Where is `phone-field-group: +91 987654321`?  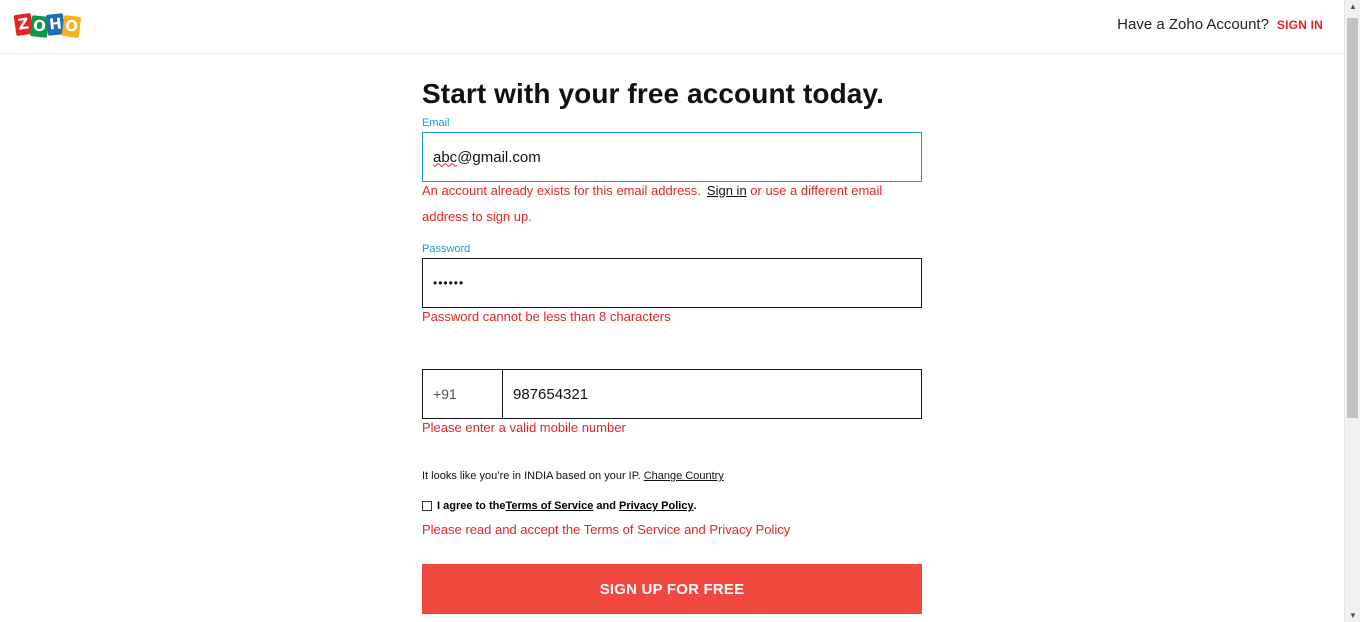 phone-field-group: +91 987654321 is located at coordinates (672, 394).